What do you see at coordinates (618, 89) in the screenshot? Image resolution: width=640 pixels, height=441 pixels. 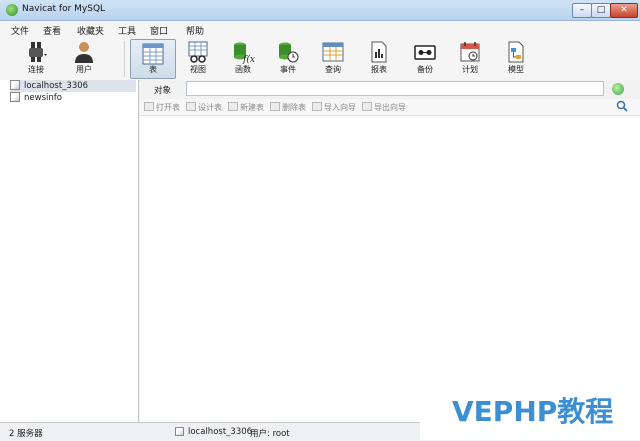 I see `refresh-icon` at bounding box center [618, 89].